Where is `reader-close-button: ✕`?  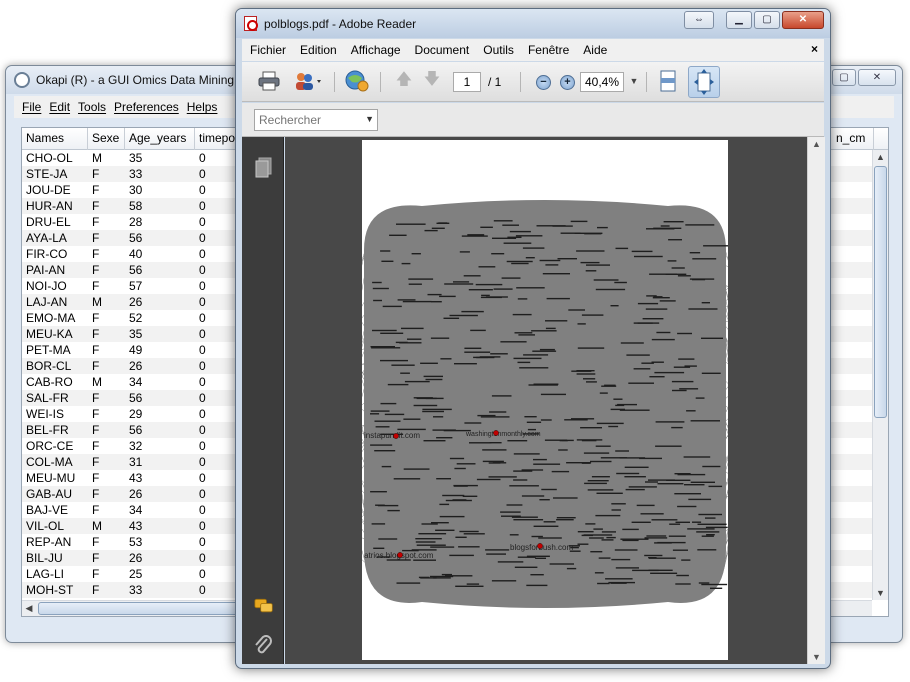
reader-close-button: ✕ is located at coordinates (803, 20).